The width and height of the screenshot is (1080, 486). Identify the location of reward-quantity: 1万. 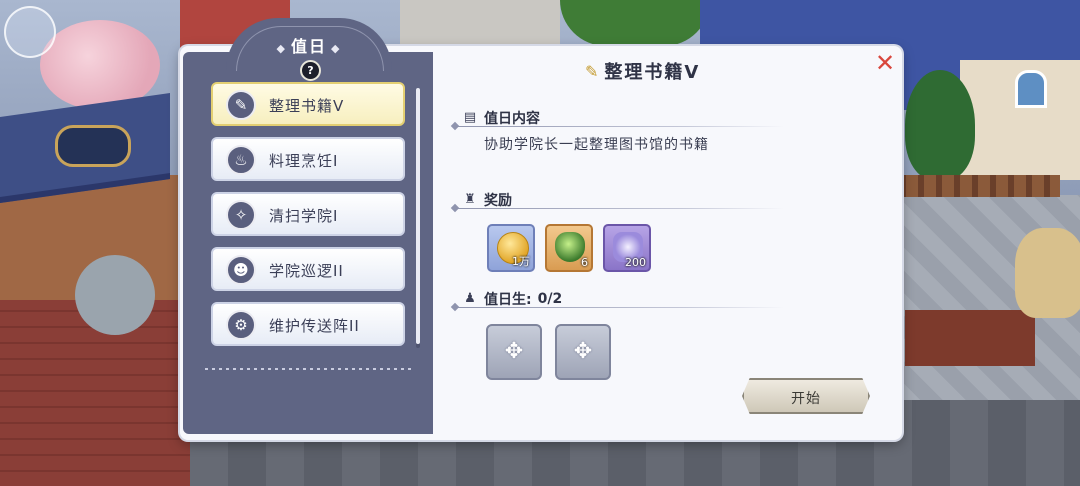
(521, 261).